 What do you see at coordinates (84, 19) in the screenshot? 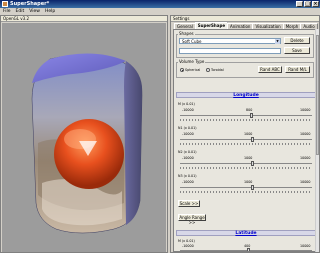
I see `viewport-title: OpenGL v3.2` at bounding box center [84, 19].